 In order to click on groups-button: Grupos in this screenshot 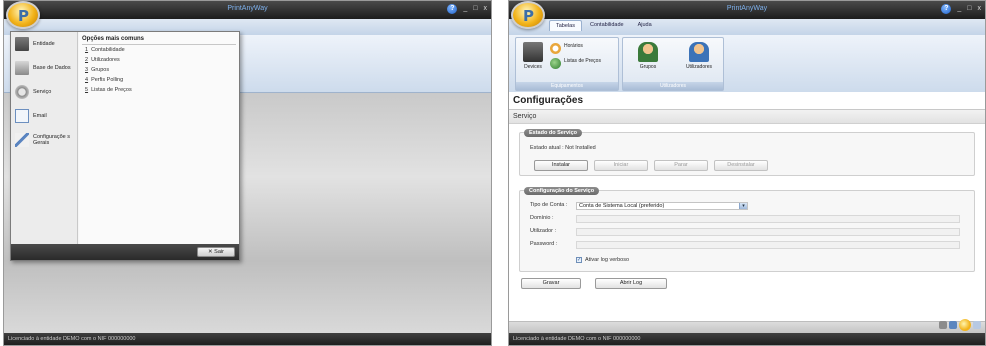, I will do `click(648, 56)`.